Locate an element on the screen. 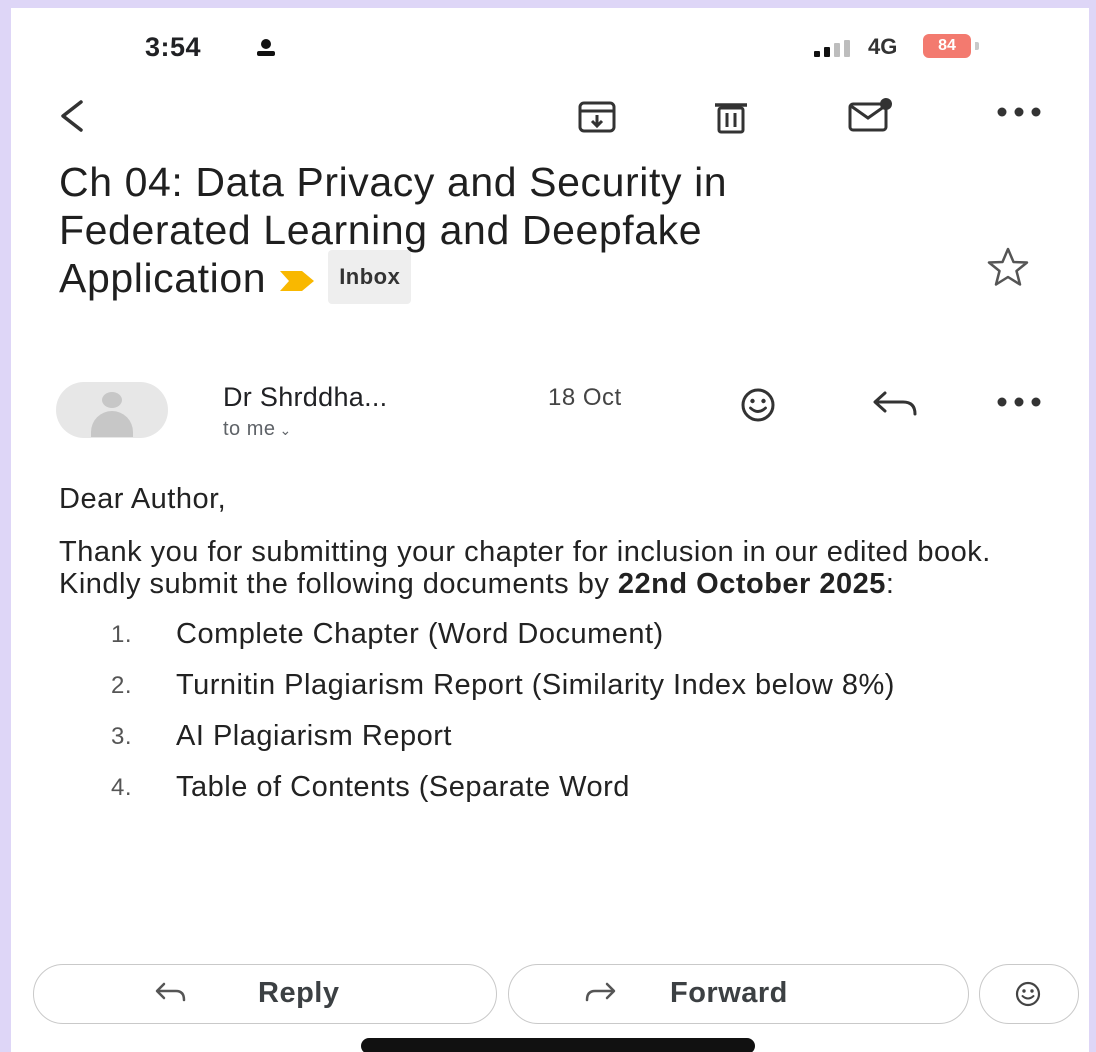  reply-icon is located at coordinates (896, 405).